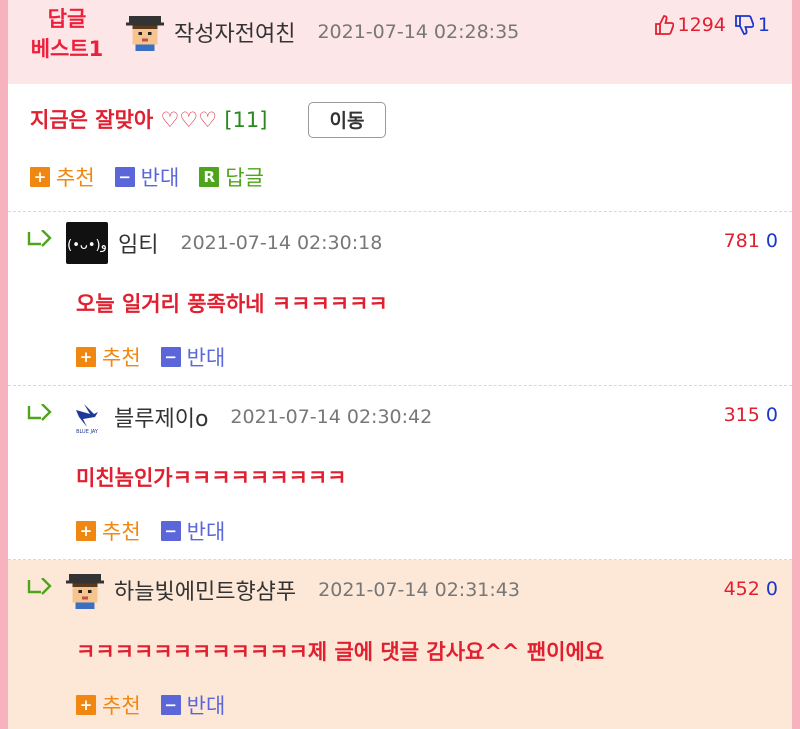 The image size is (800, 729). I want to click on best-actions: + 추천 − 반대 R 답글, so click(147, 177).